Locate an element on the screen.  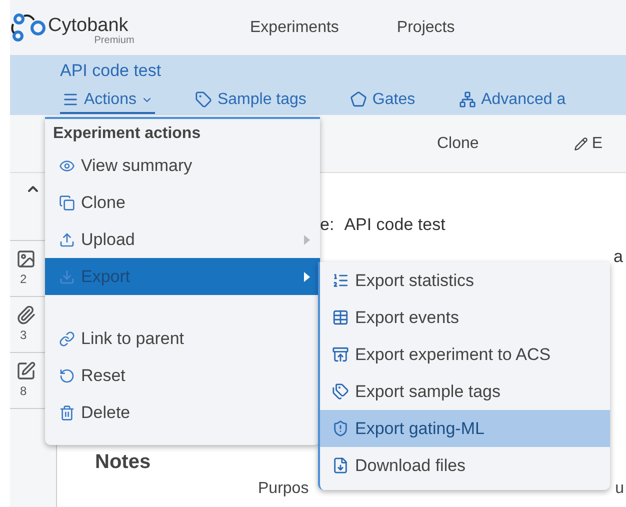
experiment-title: API code test is located at coordinates (111, 71).